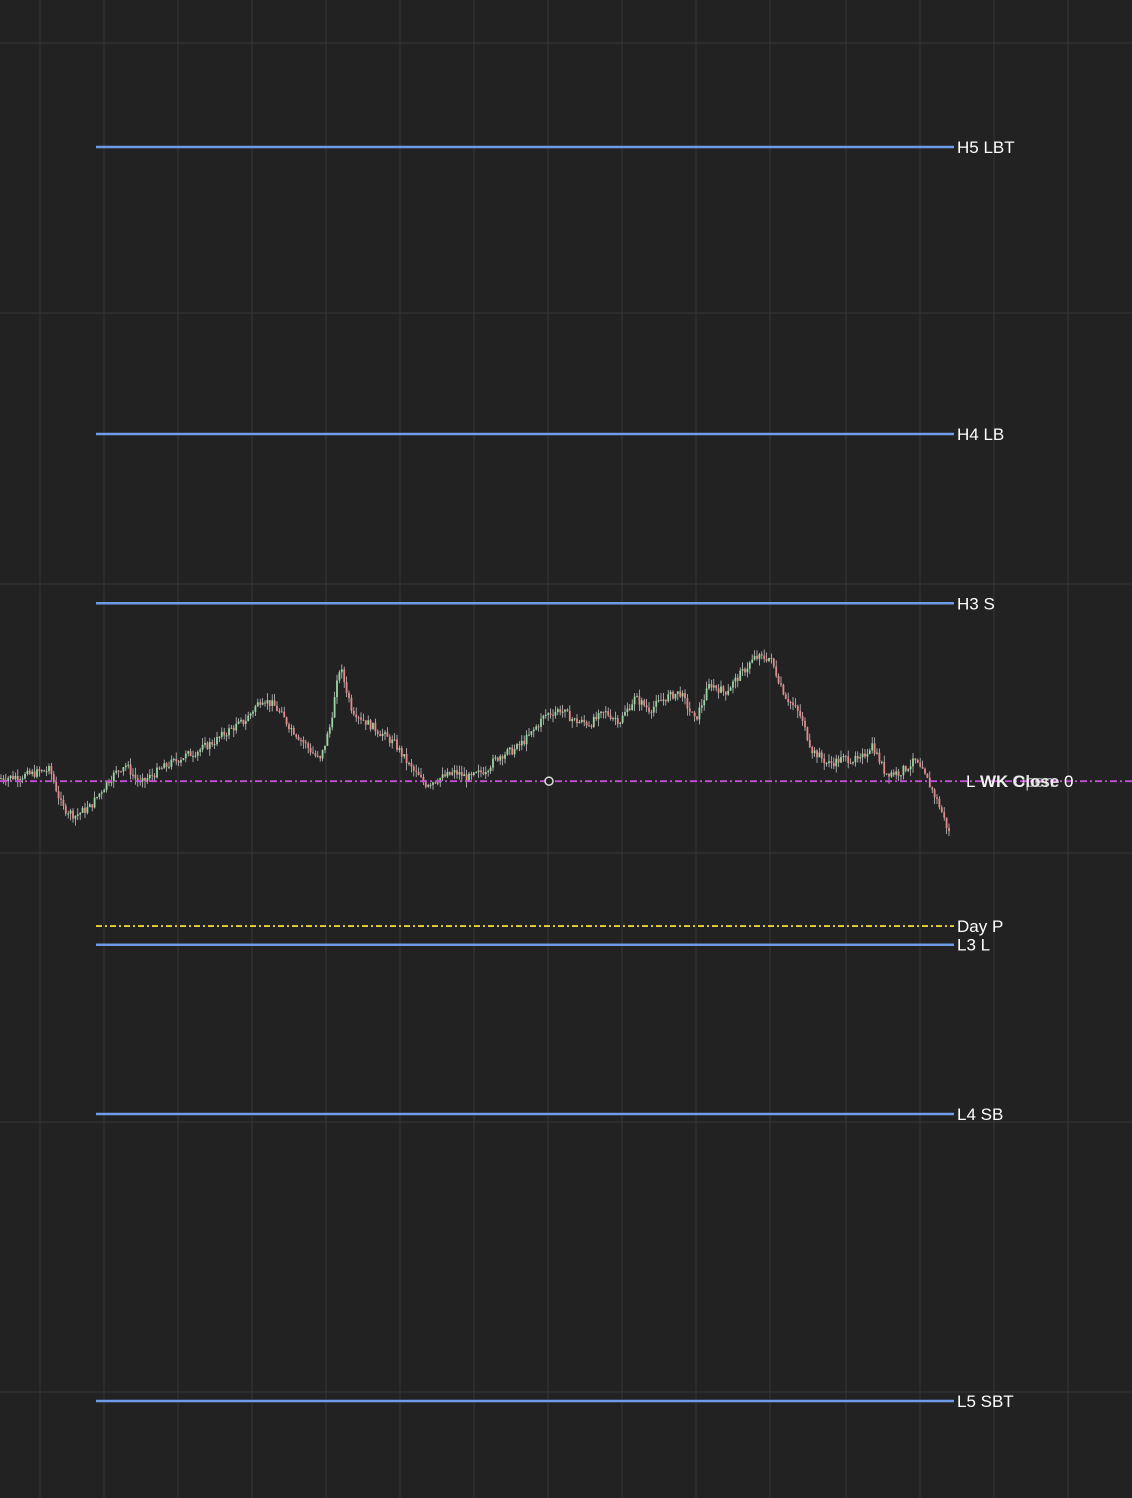 The width and height of the screenshot is (1132, 1498). Describe the element at coordinates (986, 147) in the screenshot. I see `level-label-h5: H5 LBT` at that location.